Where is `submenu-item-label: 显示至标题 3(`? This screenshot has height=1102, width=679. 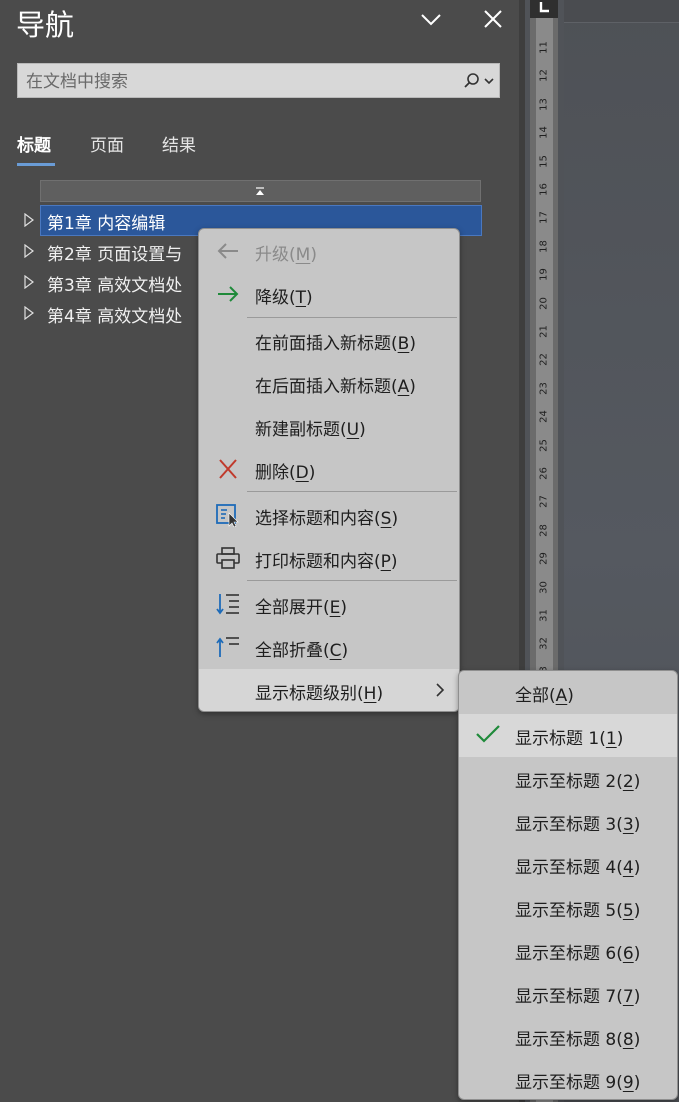
submenu-item-label: 显示至标题 3( is located at coordinates (569, 825).